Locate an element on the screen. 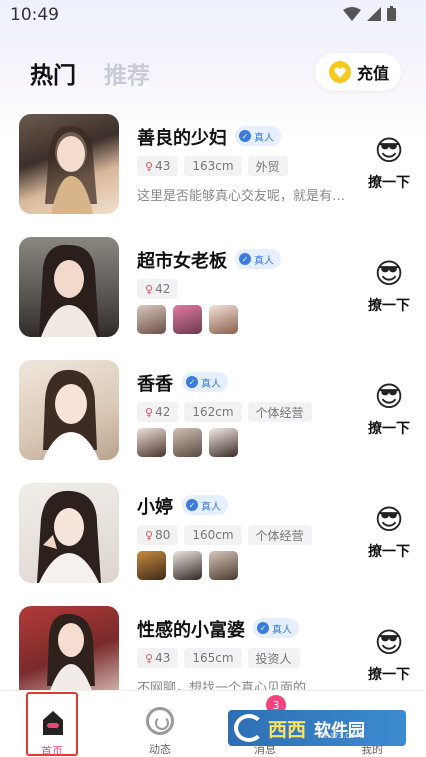 The width and height of the screenshot is (426, 757). watermark-domain: CR173.COM is located at coordinates (341, 736).